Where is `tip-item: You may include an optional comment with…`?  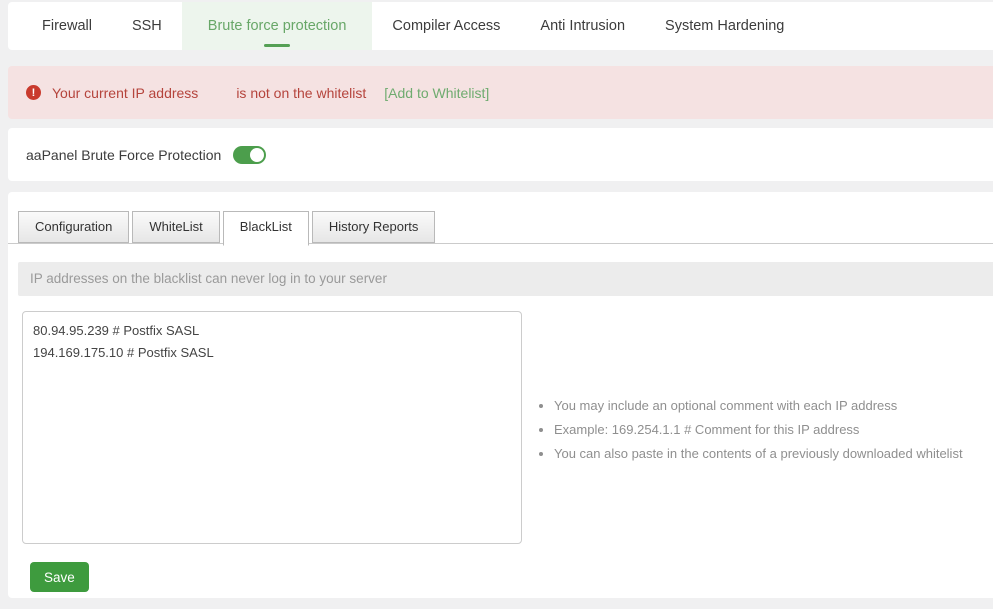 tip-item: You may include an optional comment with… is located at coordinates (758, 405).